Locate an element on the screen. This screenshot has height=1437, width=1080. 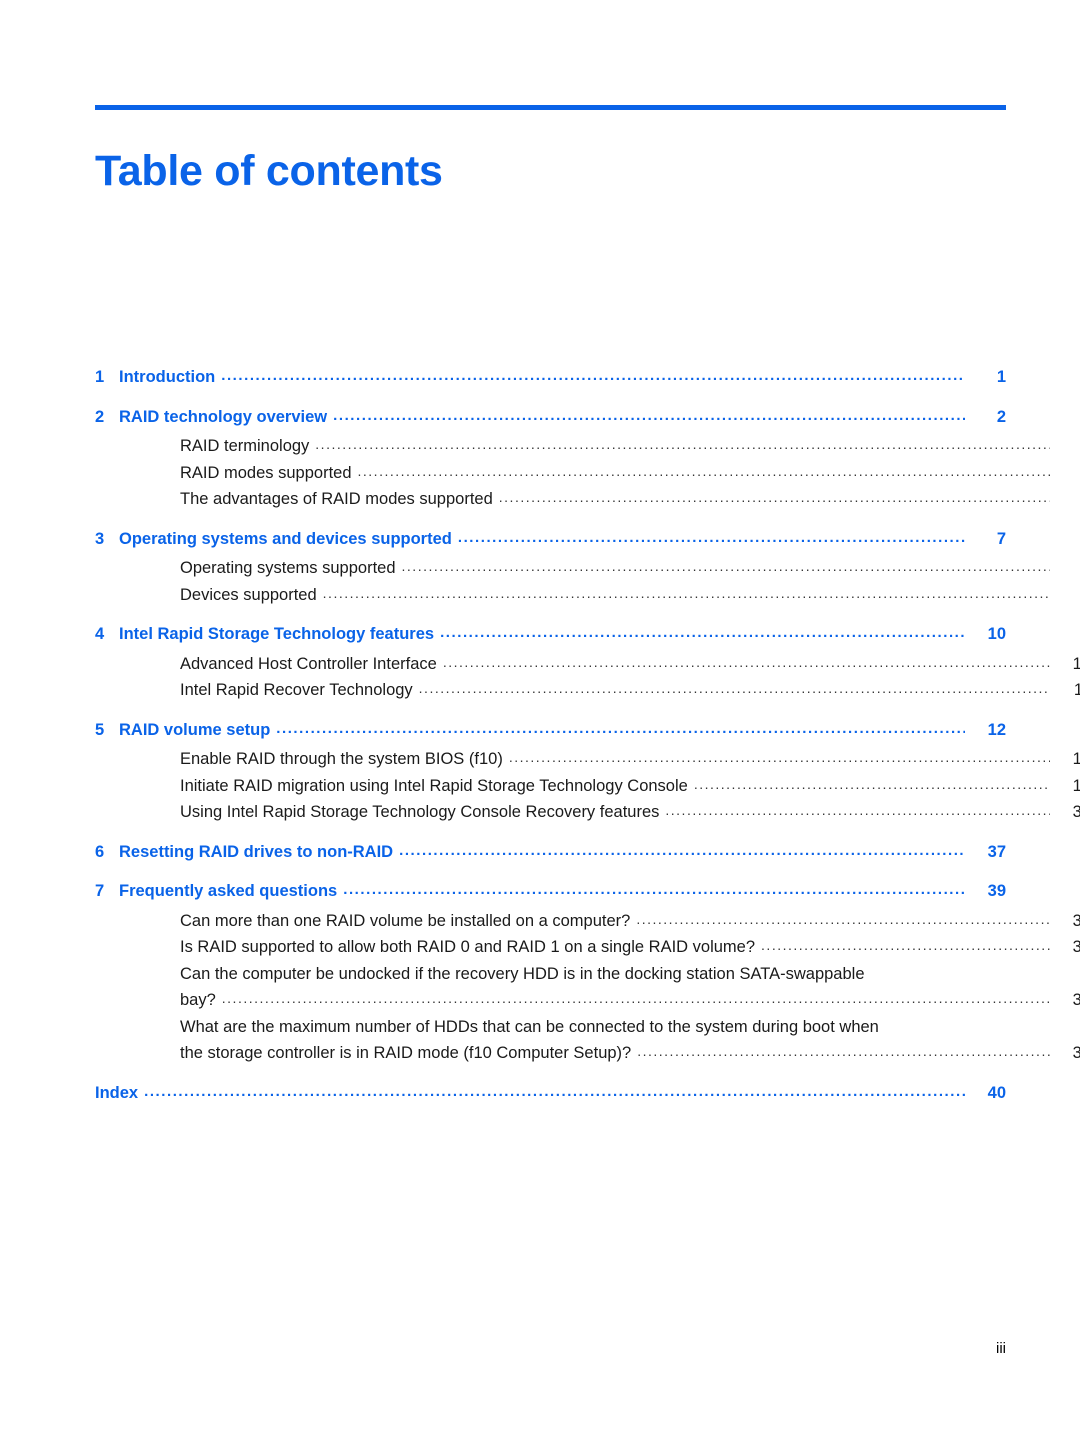
toc-chapter-label: RAID volume setup is located at coordinates (195, 729).